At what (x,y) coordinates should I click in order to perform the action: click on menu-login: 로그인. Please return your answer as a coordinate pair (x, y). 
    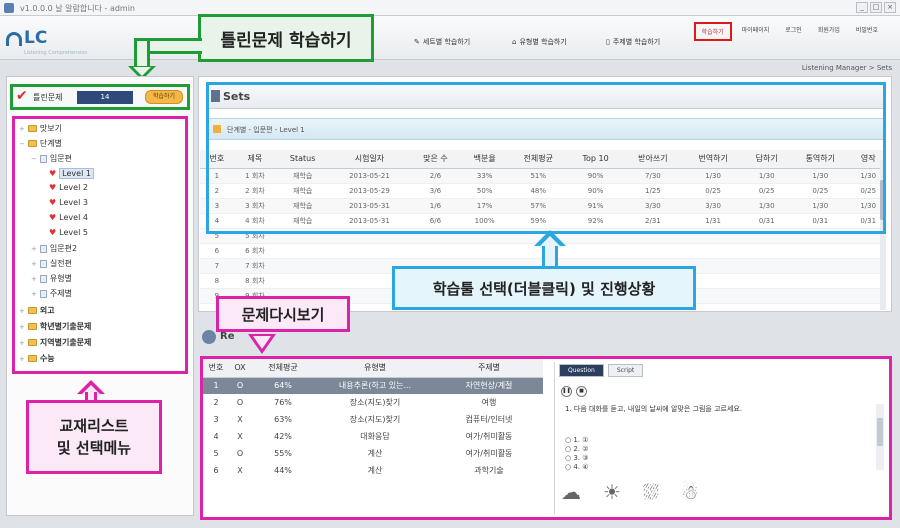
    Looking at the image, I should click on (793, 31).